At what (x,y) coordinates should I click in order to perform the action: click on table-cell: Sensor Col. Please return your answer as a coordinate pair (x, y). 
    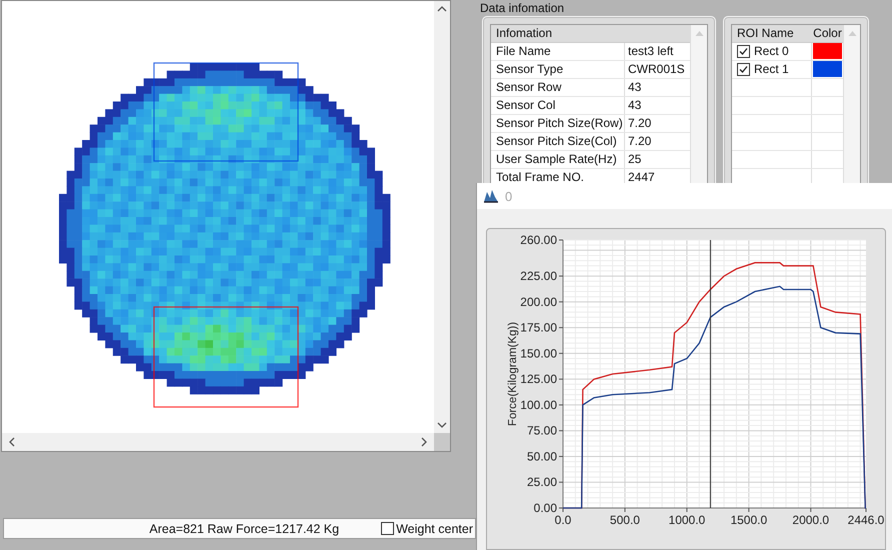
    Looking at the image, I should click on (558, 105).